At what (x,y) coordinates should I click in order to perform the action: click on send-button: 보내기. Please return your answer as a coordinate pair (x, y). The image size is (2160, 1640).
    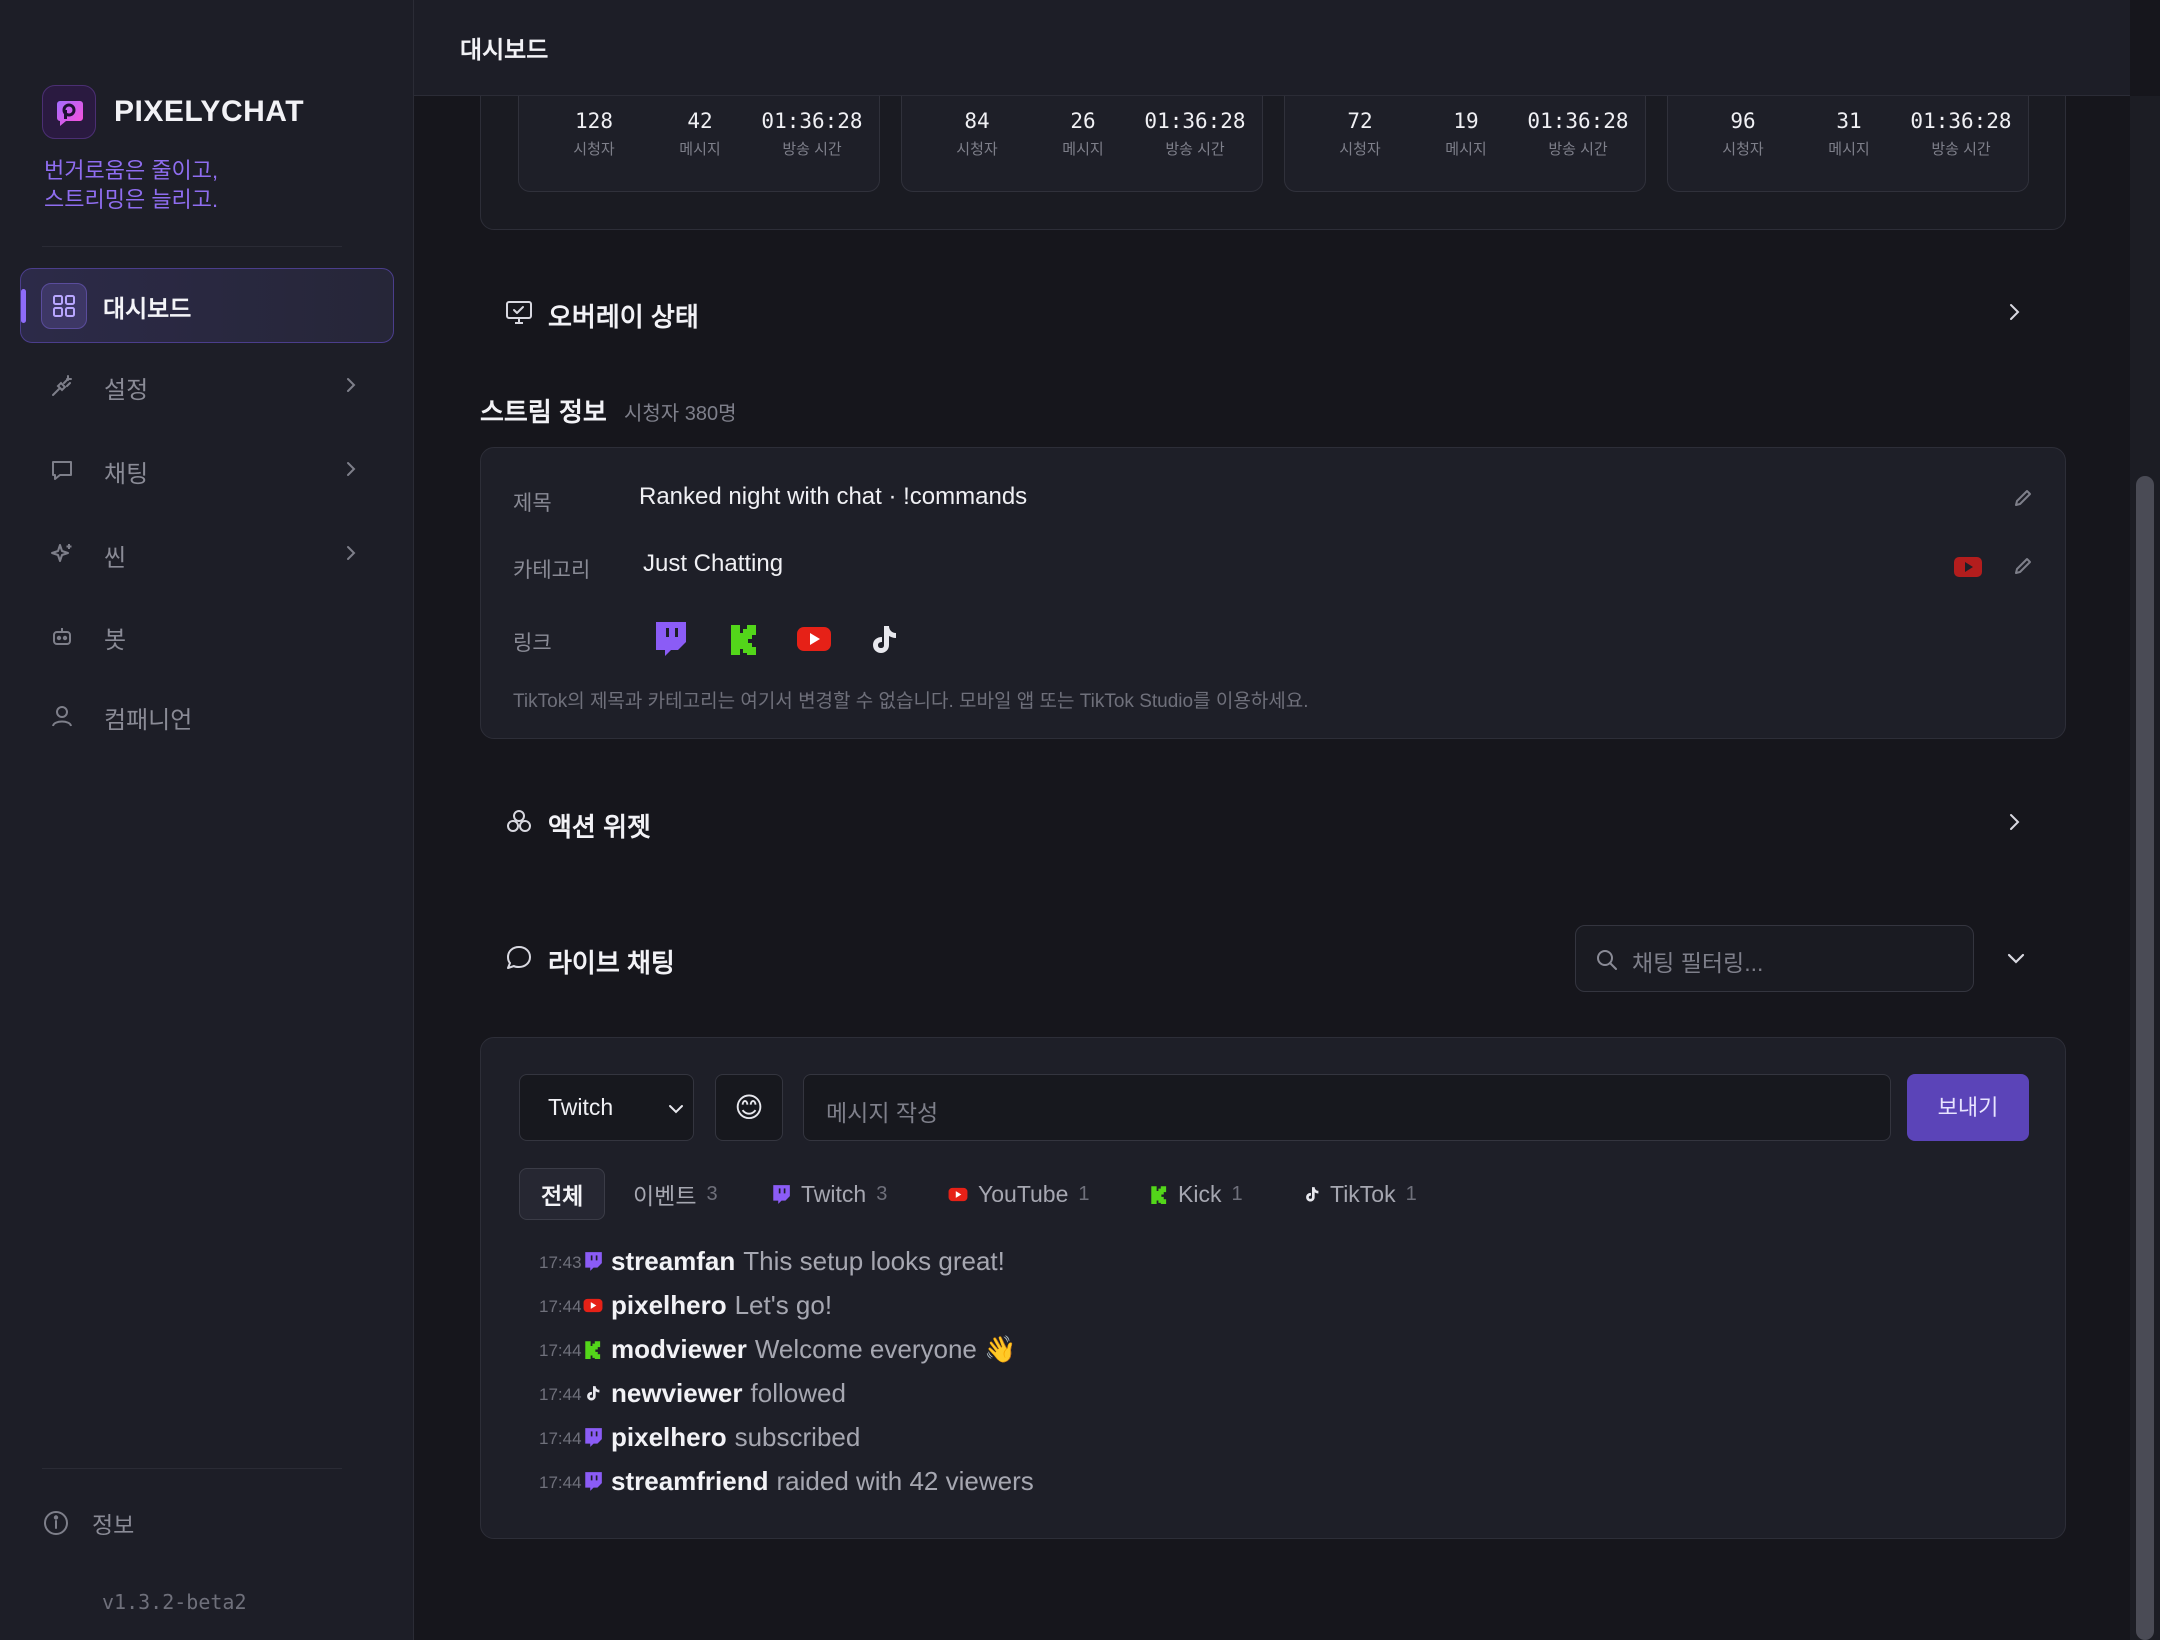
    Looking at the image, I should click on (1968, 1107).